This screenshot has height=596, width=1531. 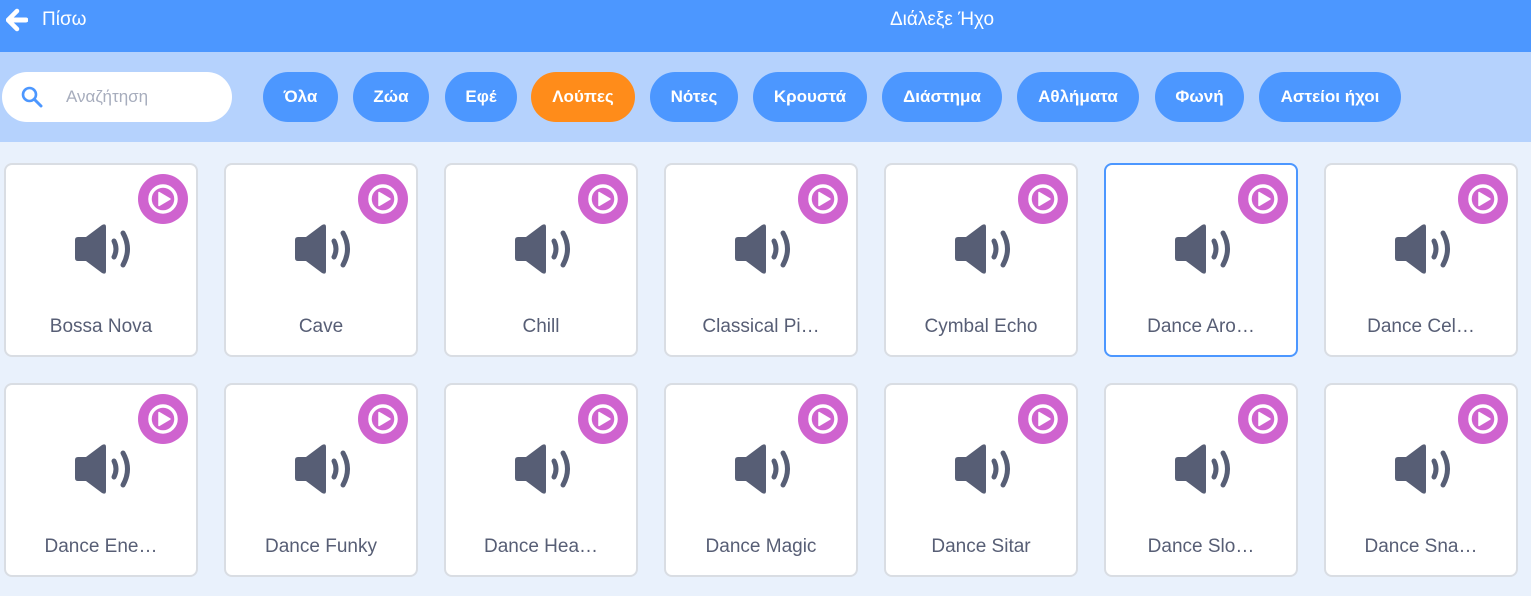 What do you see at coordinates (321, 326) in the screenshot?
I see `sound-name: Cave` at bounding box center [321, 326].